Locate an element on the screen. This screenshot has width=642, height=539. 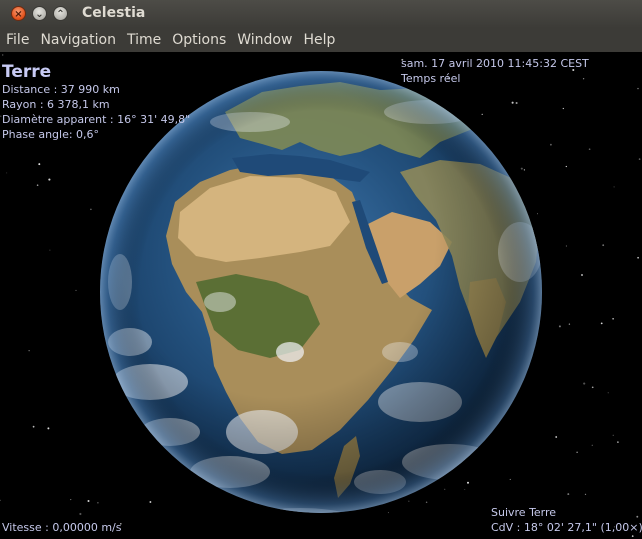
distance-readout: Distance : 37 990 km is located at coordinates (61, 89).